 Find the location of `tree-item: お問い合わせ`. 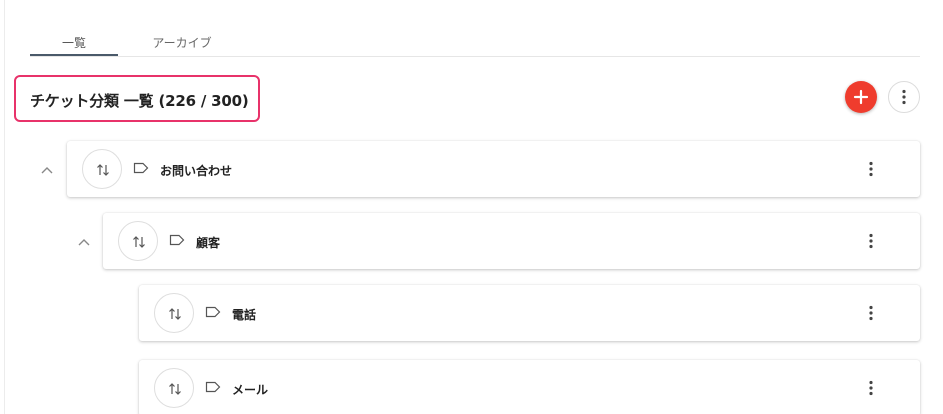

tree-item: お問い合わせ is located at coordinates (493, 169).